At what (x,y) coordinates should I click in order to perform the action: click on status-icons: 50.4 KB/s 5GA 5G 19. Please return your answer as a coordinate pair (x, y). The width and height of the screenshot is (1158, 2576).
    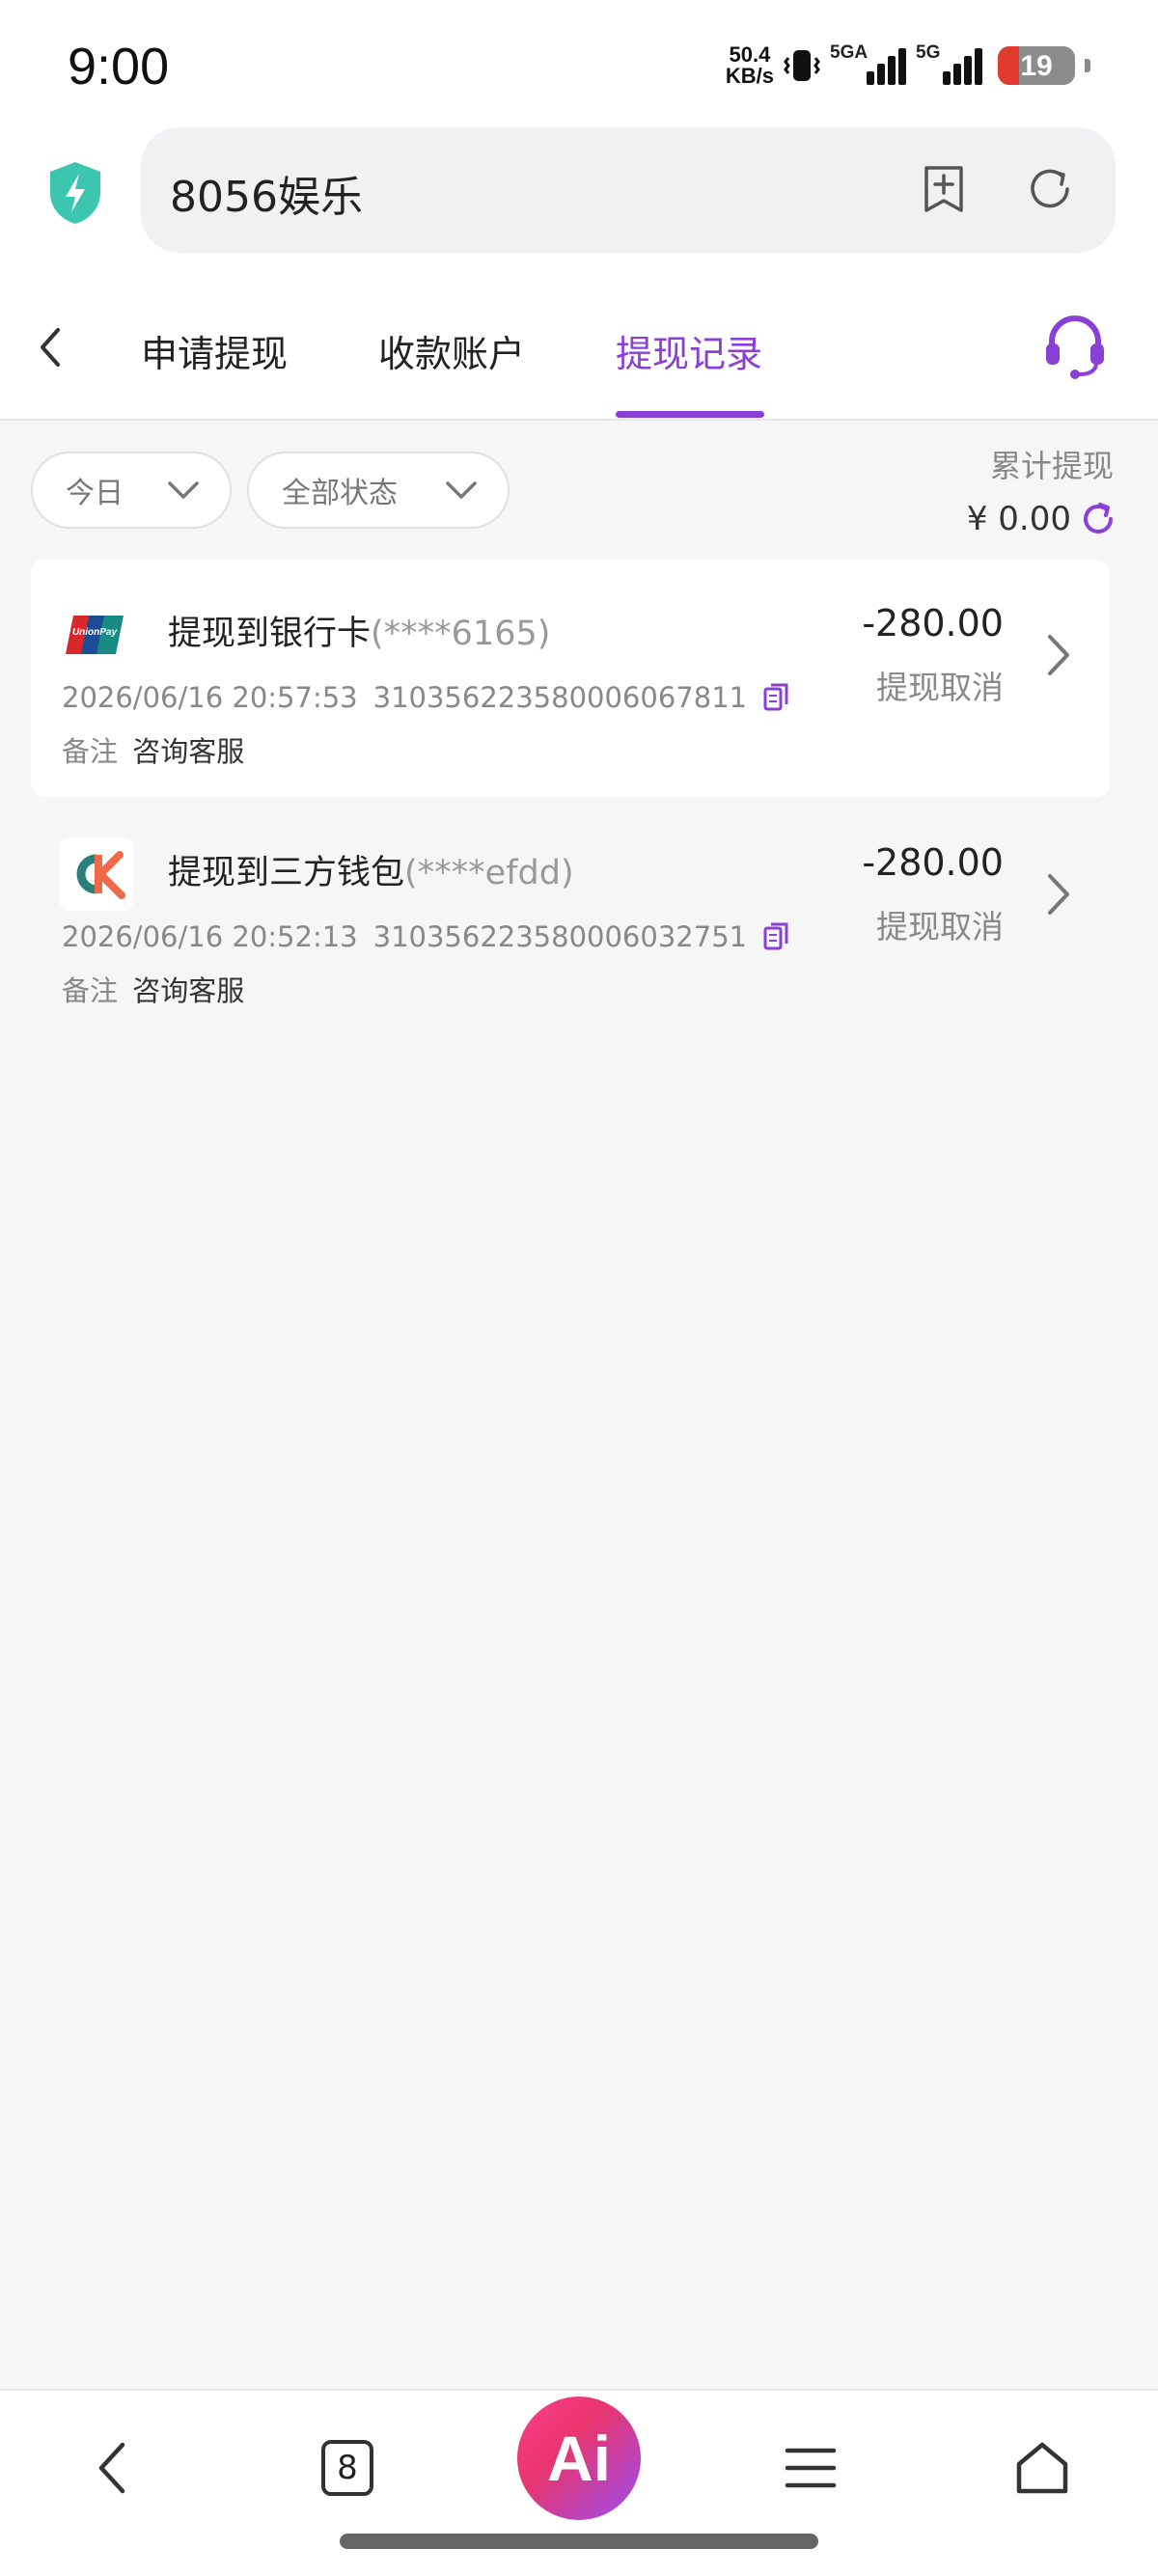
    Looking at the image, I should click on (908, 64).